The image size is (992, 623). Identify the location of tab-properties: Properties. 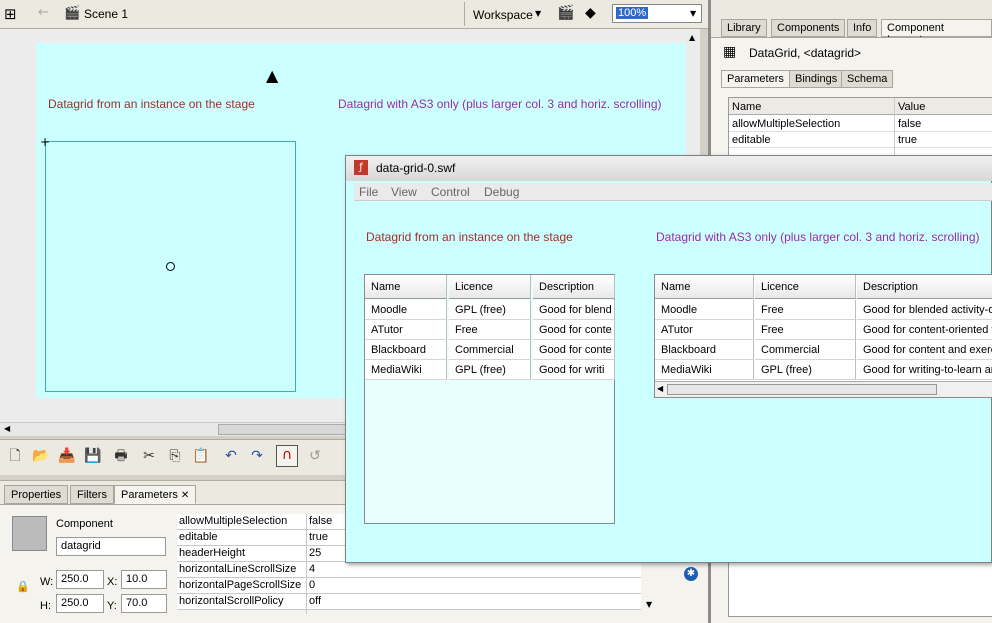
(36, 494).